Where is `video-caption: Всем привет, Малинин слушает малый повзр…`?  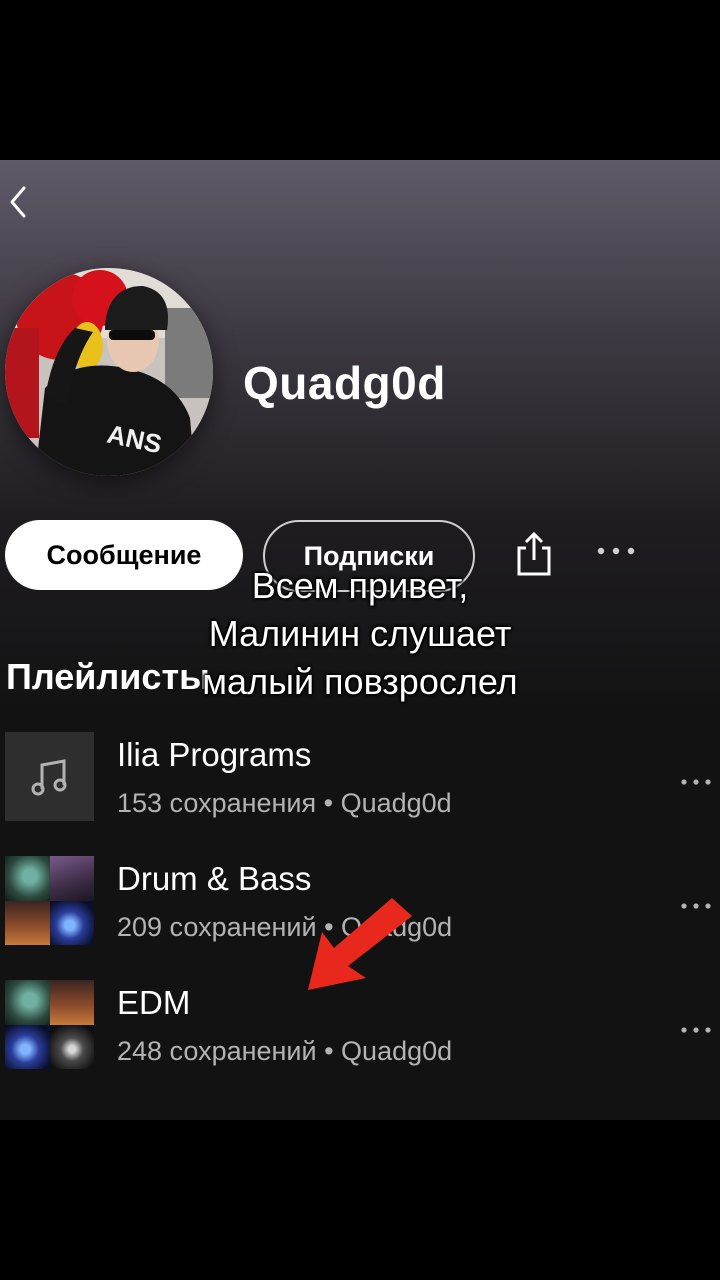
video-caption: Всем привет, Малинин слушает малый повзр… is located at coordinates (360, 634).